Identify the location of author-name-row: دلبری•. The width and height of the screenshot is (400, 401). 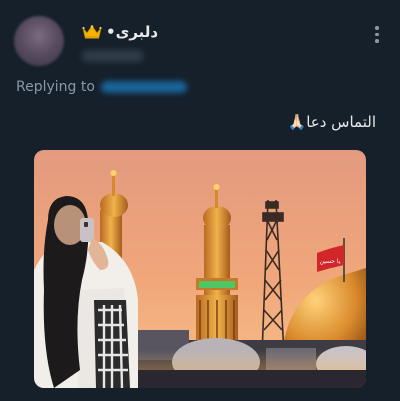
(120, 32).